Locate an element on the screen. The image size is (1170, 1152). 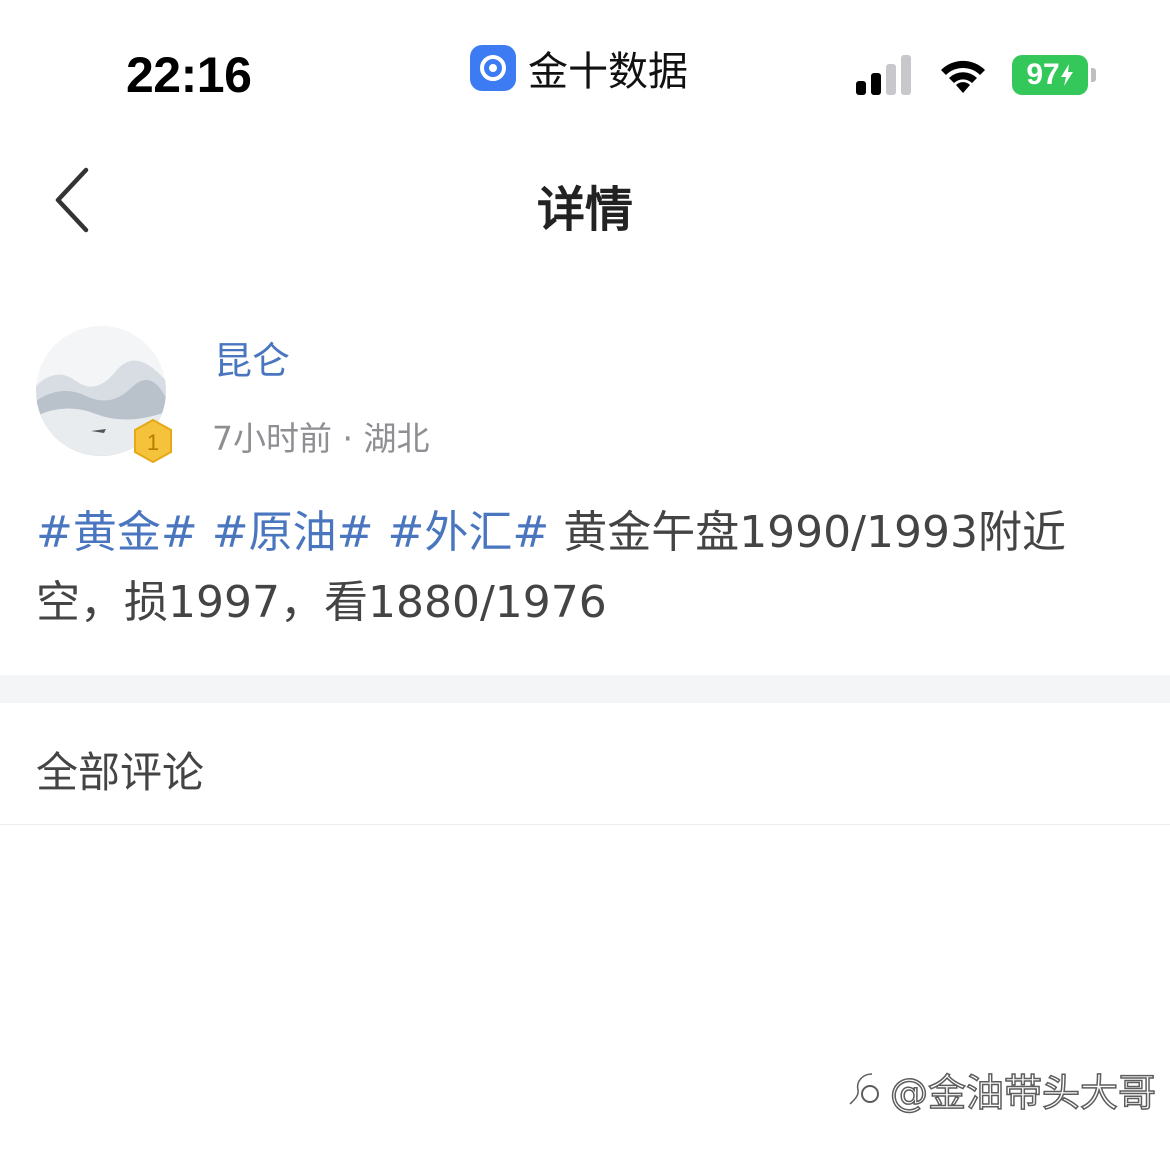
watermark: @金油带头大哥 is located at coordinates (1001, 1089).